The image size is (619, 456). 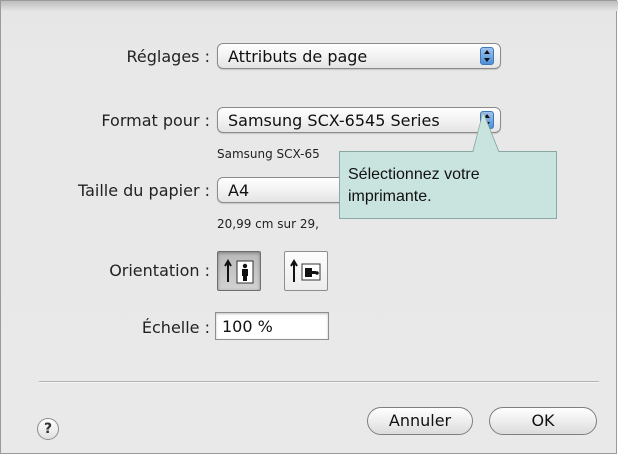 What do you see at coordinates (486, 133) in the screenshot?
I see `tooltip-pointer` at bounding box center [486, 133].